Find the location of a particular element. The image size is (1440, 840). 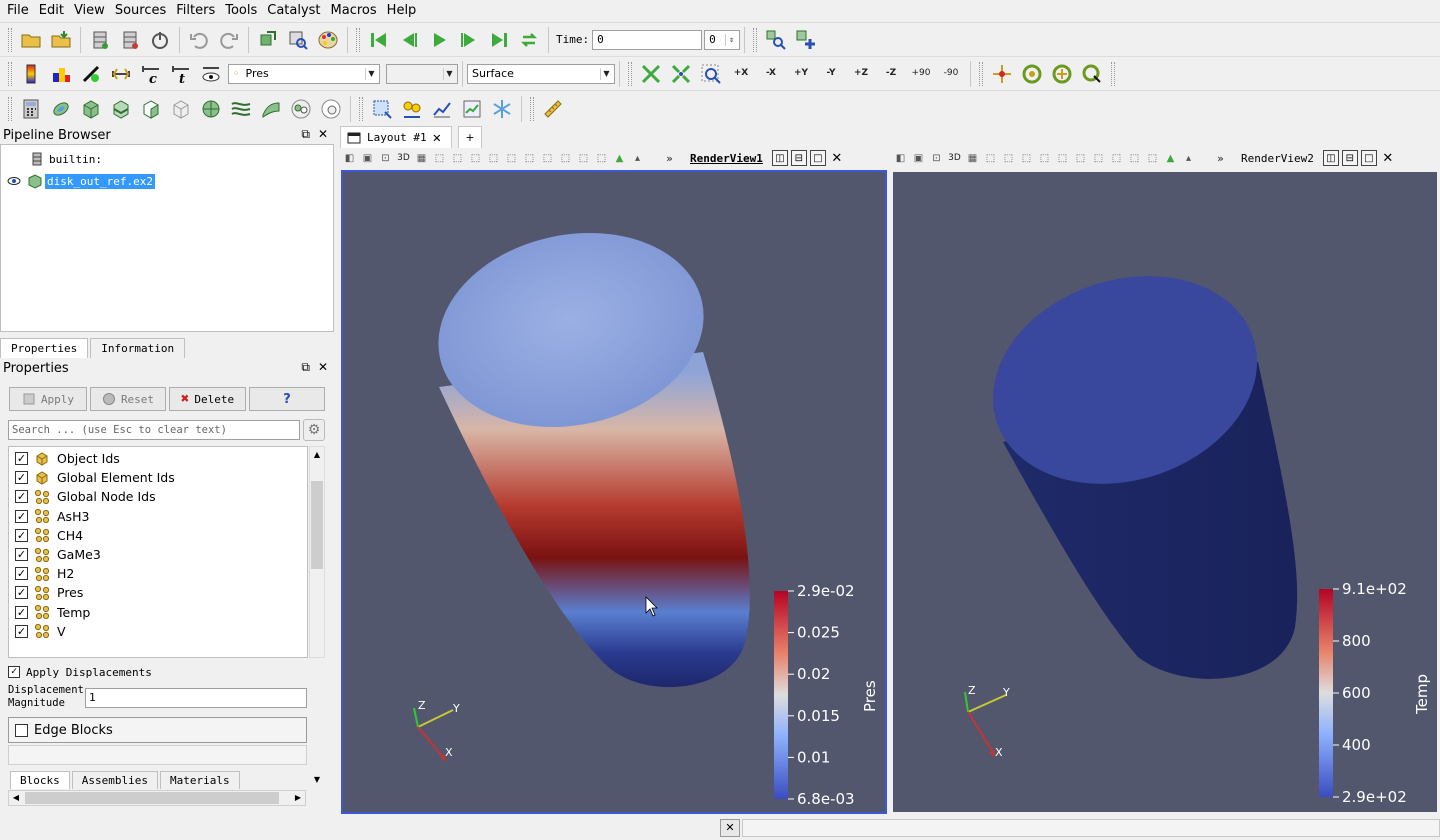

shrink-selection-icon: ⬚ is located at coordinates (583, 158).